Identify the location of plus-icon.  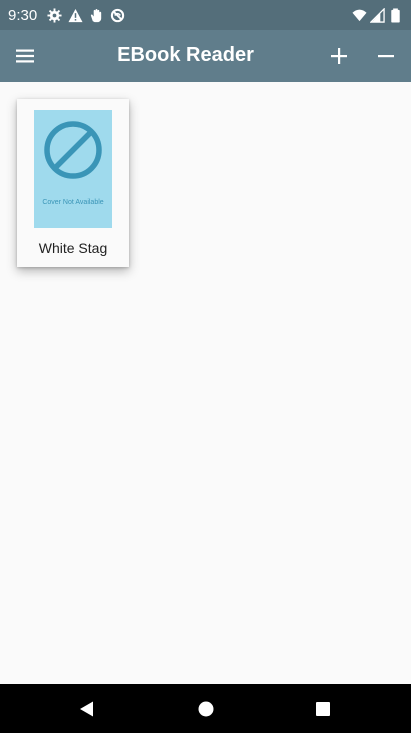
(339, 56).